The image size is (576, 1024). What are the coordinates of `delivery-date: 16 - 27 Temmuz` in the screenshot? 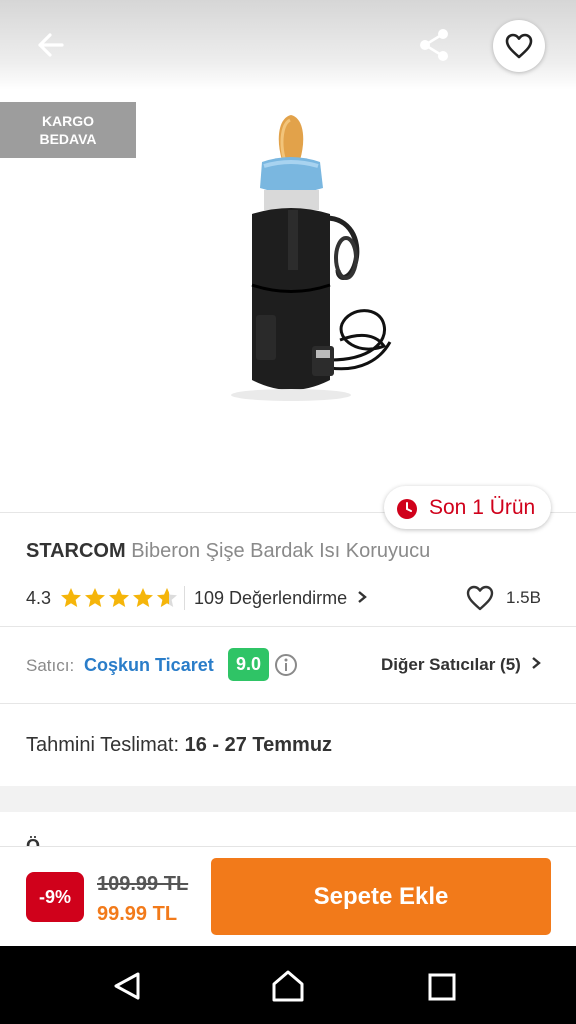 It's located at (258, 745).